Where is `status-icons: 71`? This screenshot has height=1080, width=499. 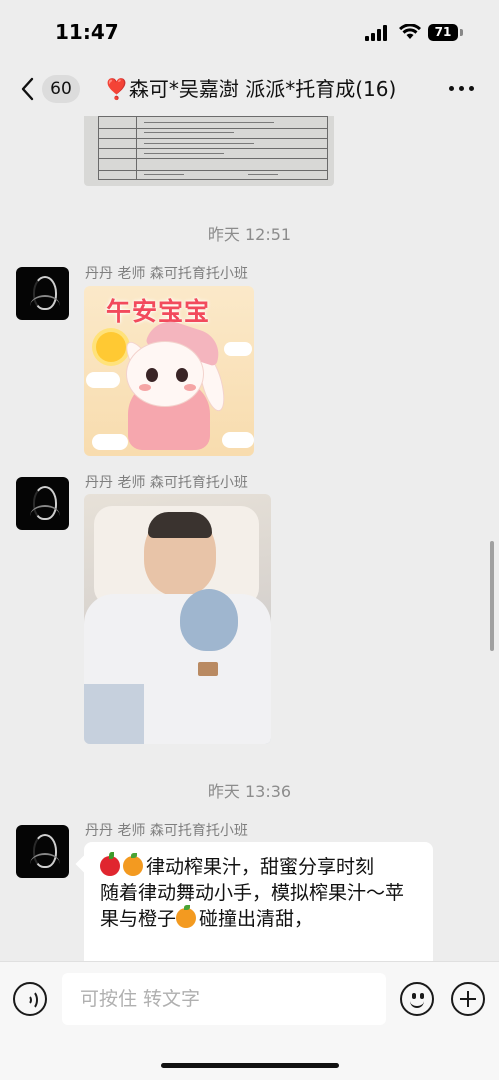 status-icons: 71 is located at coordinates (415, 32).